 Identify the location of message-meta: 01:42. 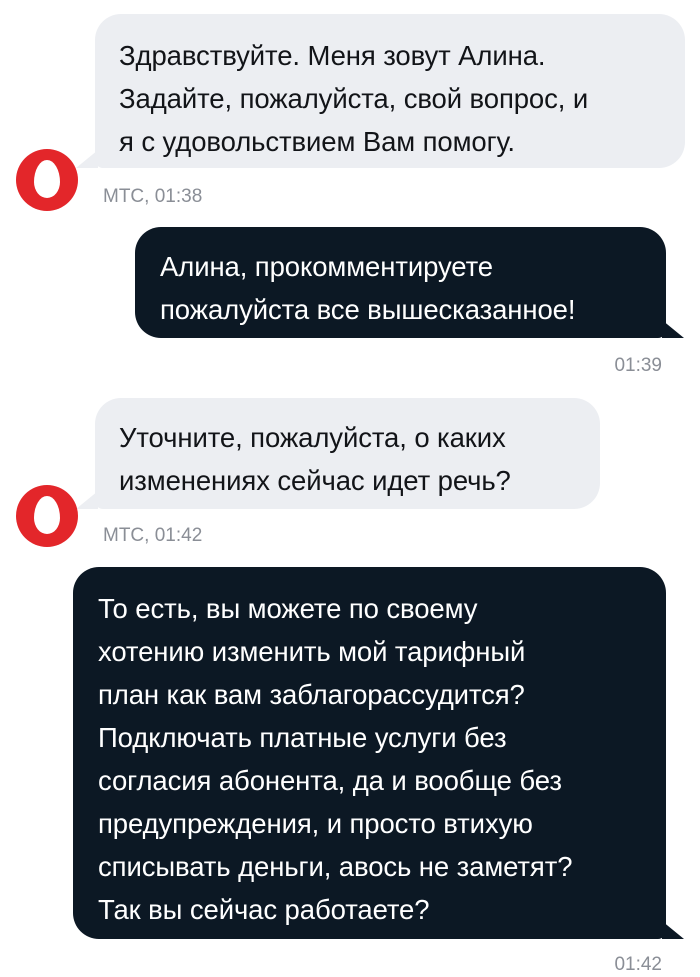
(638, 964).